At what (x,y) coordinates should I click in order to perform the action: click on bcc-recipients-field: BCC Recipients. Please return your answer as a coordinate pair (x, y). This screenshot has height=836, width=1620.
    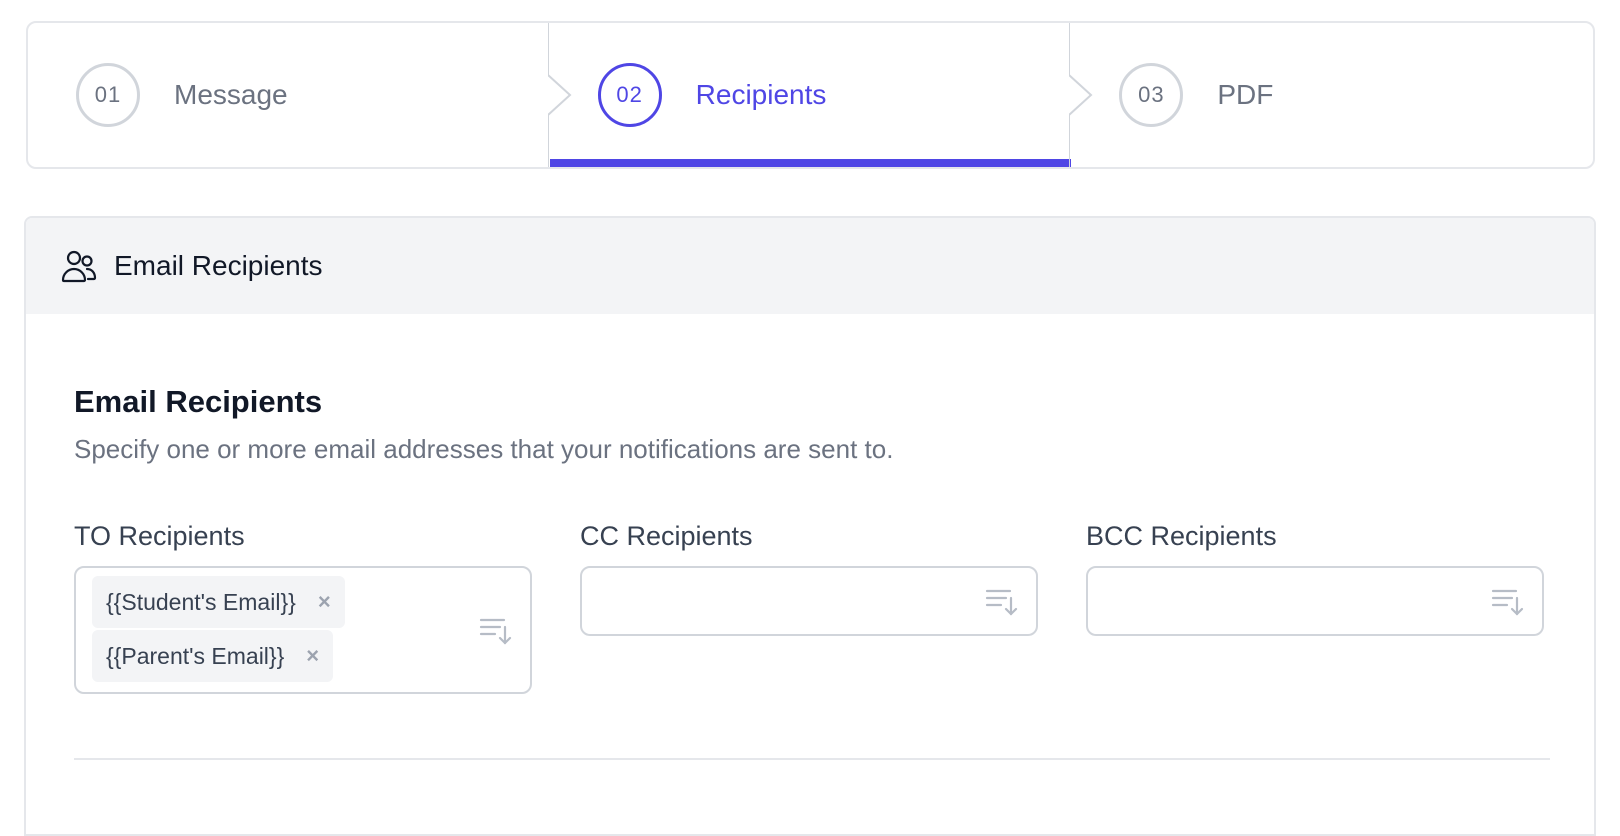
    Looking at the image, I should click on (1315, 607).